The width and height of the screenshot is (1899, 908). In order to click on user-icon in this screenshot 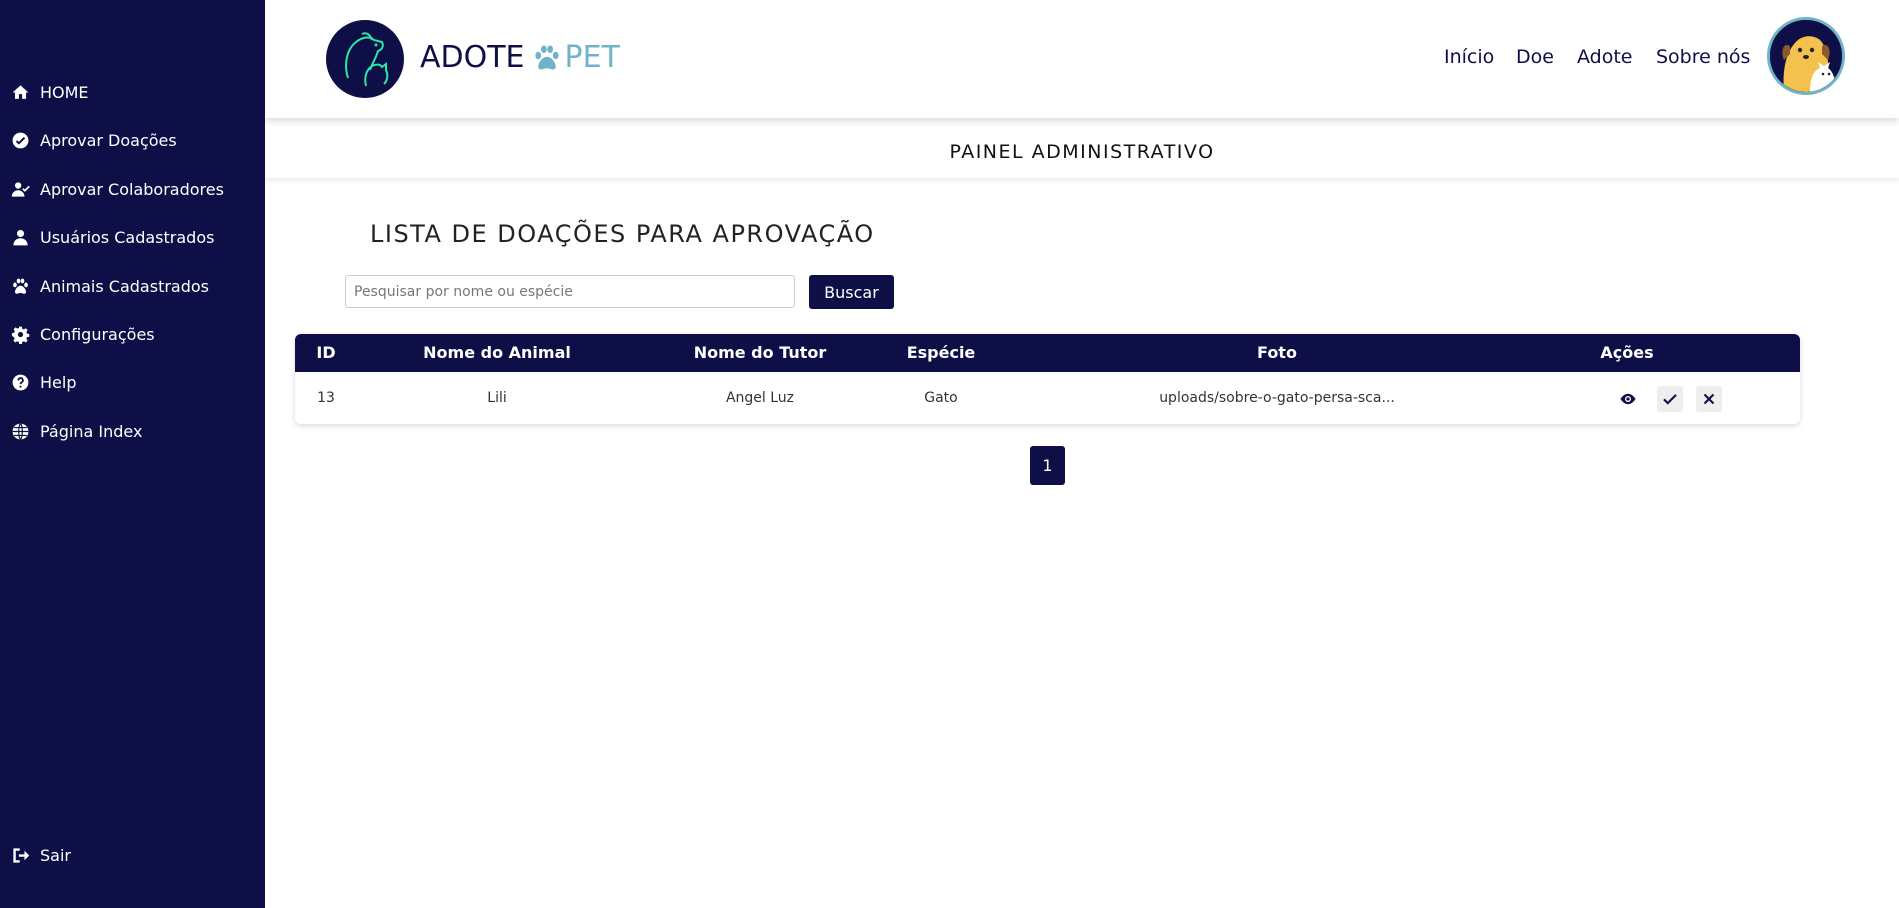, I will do `click(20, 237)`.